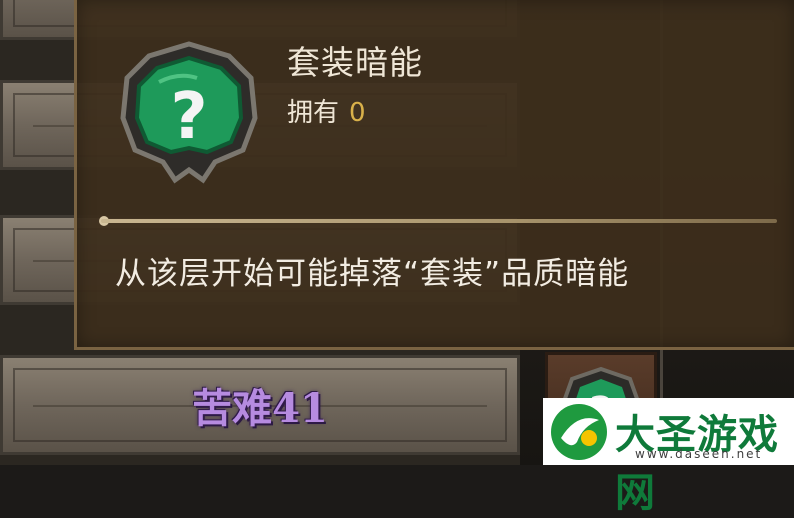  Describe the element at coordinates (313, 113) in the screenshot. I see `owned-label: 拥有` at that location.